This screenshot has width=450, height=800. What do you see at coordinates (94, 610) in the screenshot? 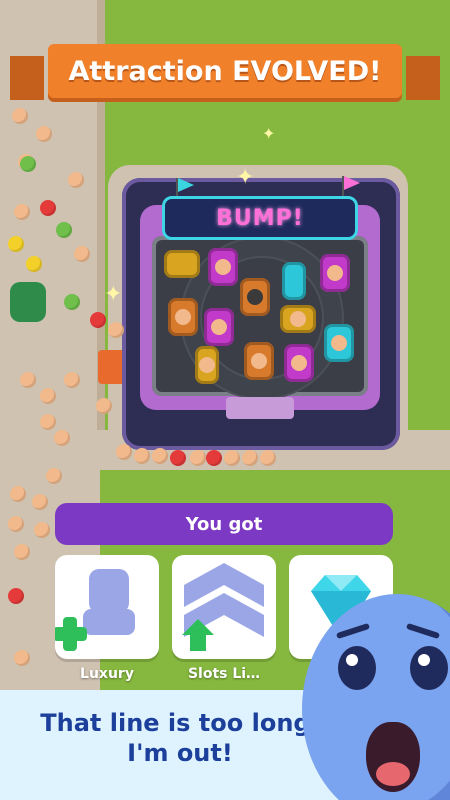
I see `luxury-seat-icon` at bounding box center [94, 610].